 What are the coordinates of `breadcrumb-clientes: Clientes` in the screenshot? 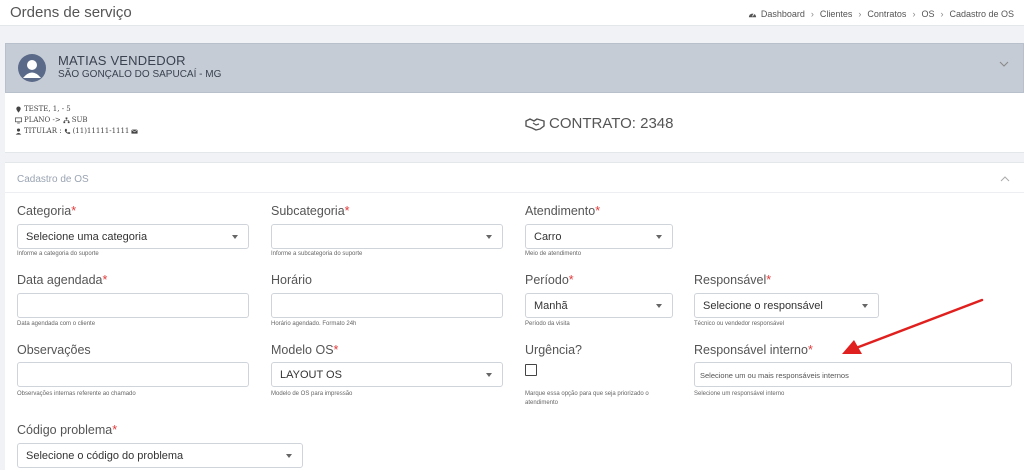 It's located at (836, 14).